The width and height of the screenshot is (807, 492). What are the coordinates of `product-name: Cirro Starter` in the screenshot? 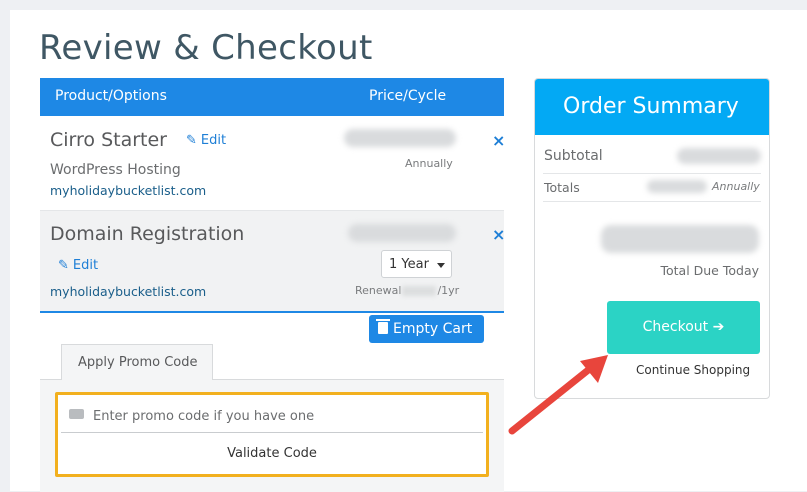 It's located at (108, 140).